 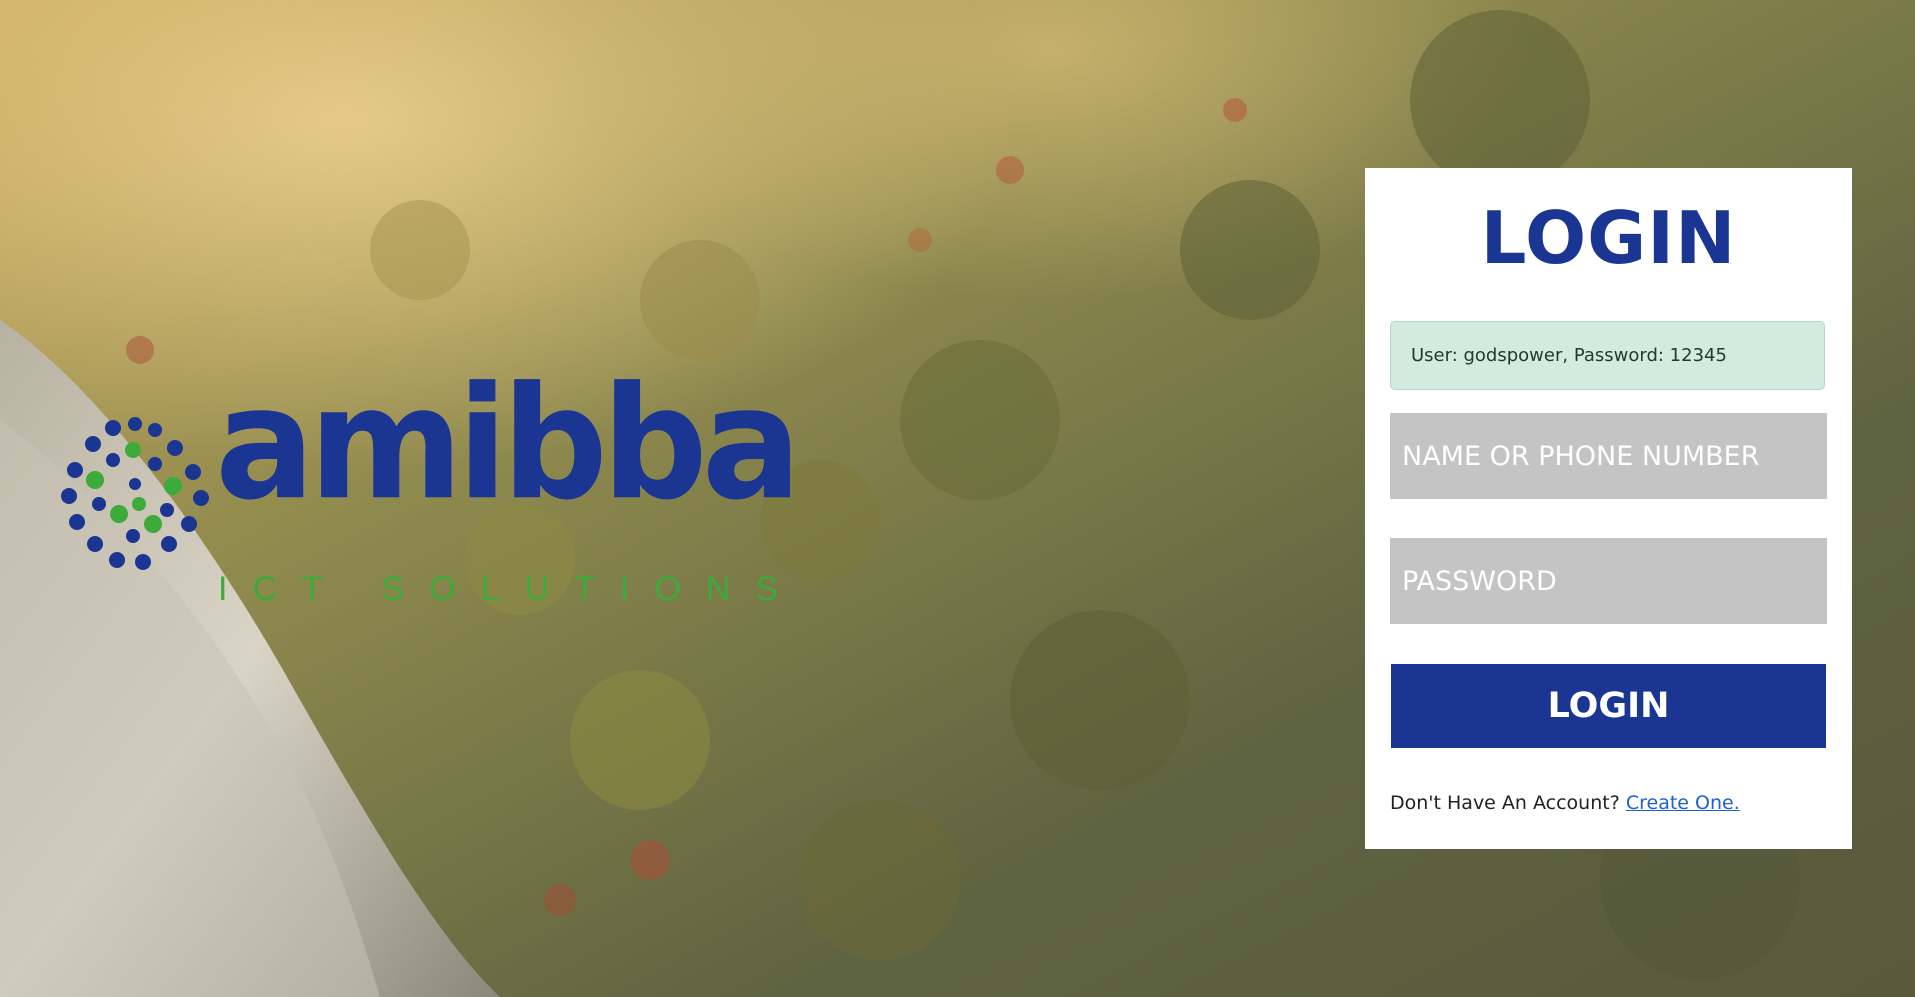 I want to click on login-title: LOGIN, so click(x=1608, y=238).